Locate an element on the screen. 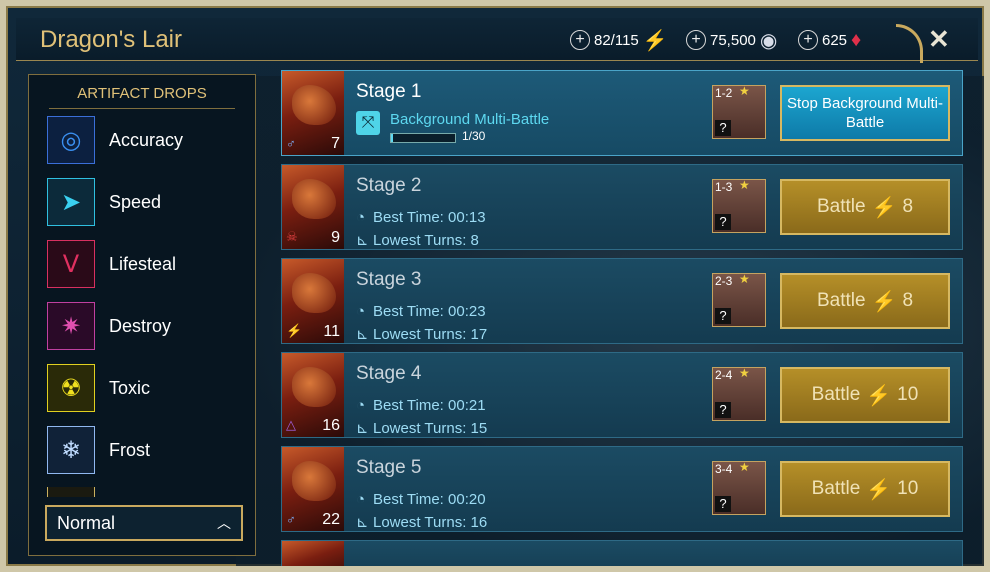 The height and width of the screenshot is (572, 990). dragon-portrait: ♂ 7 is located at coordinates (313, 113).